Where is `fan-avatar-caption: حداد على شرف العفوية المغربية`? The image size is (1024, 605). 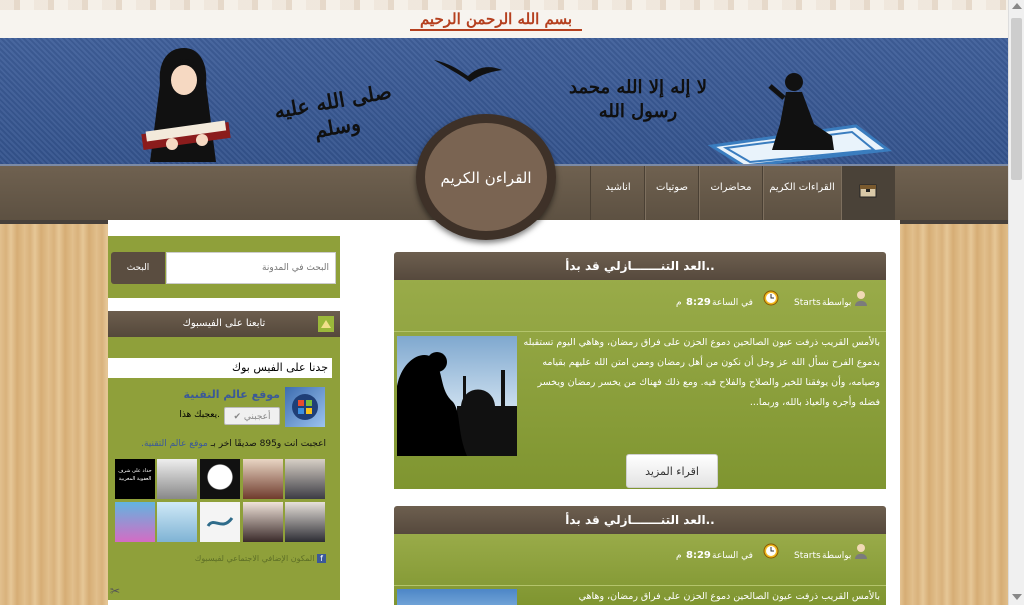
fan-avatar-caption: حداد على شرف العفوية المغربية is located at coordinates (135, 475).